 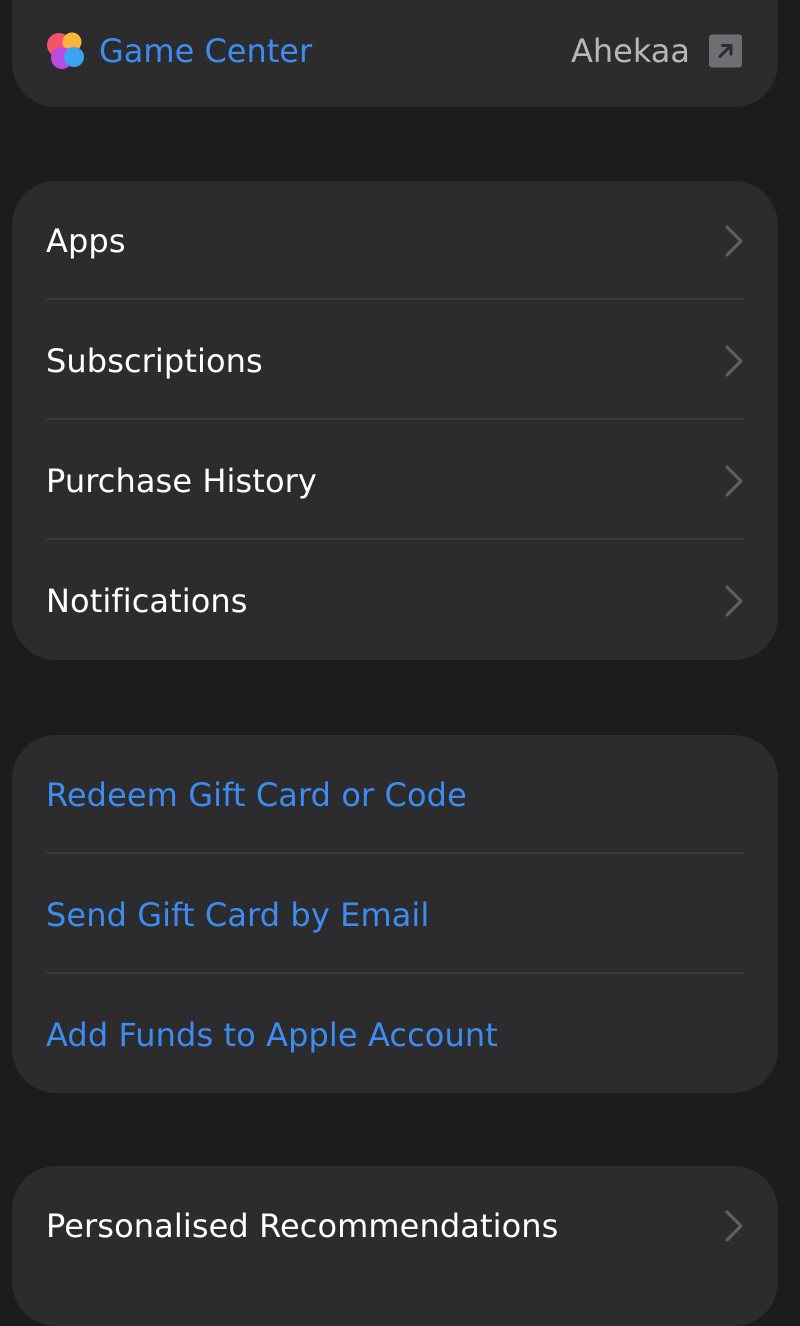 I want to click on game-center-title: Game Center, so click(x=206, y=51).